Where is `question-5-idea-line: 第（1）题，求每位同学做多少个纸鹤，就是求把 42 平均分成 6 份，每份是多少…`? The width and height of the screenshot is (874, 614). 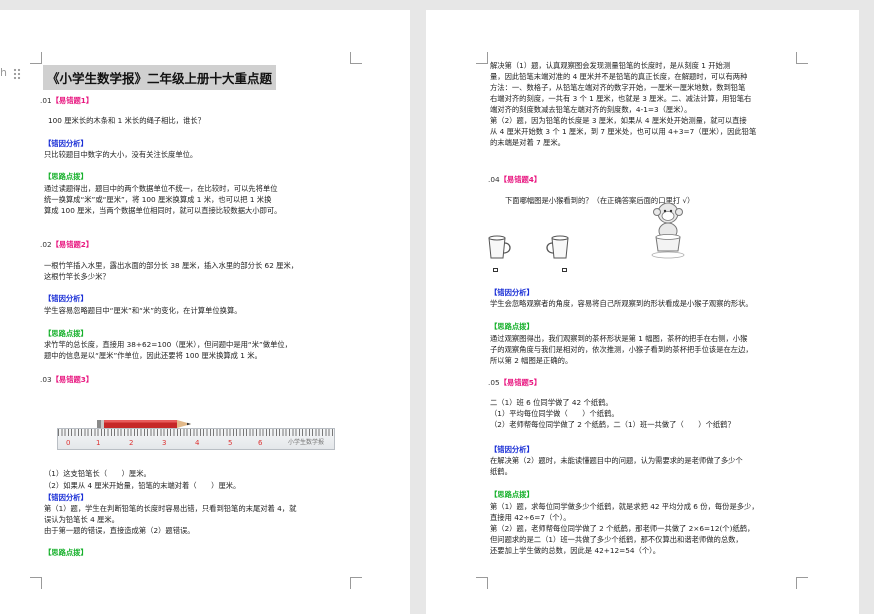 question-5-idea-line: 第（1）题，求每位同学做多少个纸鹤，就是求把 42 平均分成 6 份，每份是多少… is located at coordinates (624, 506).